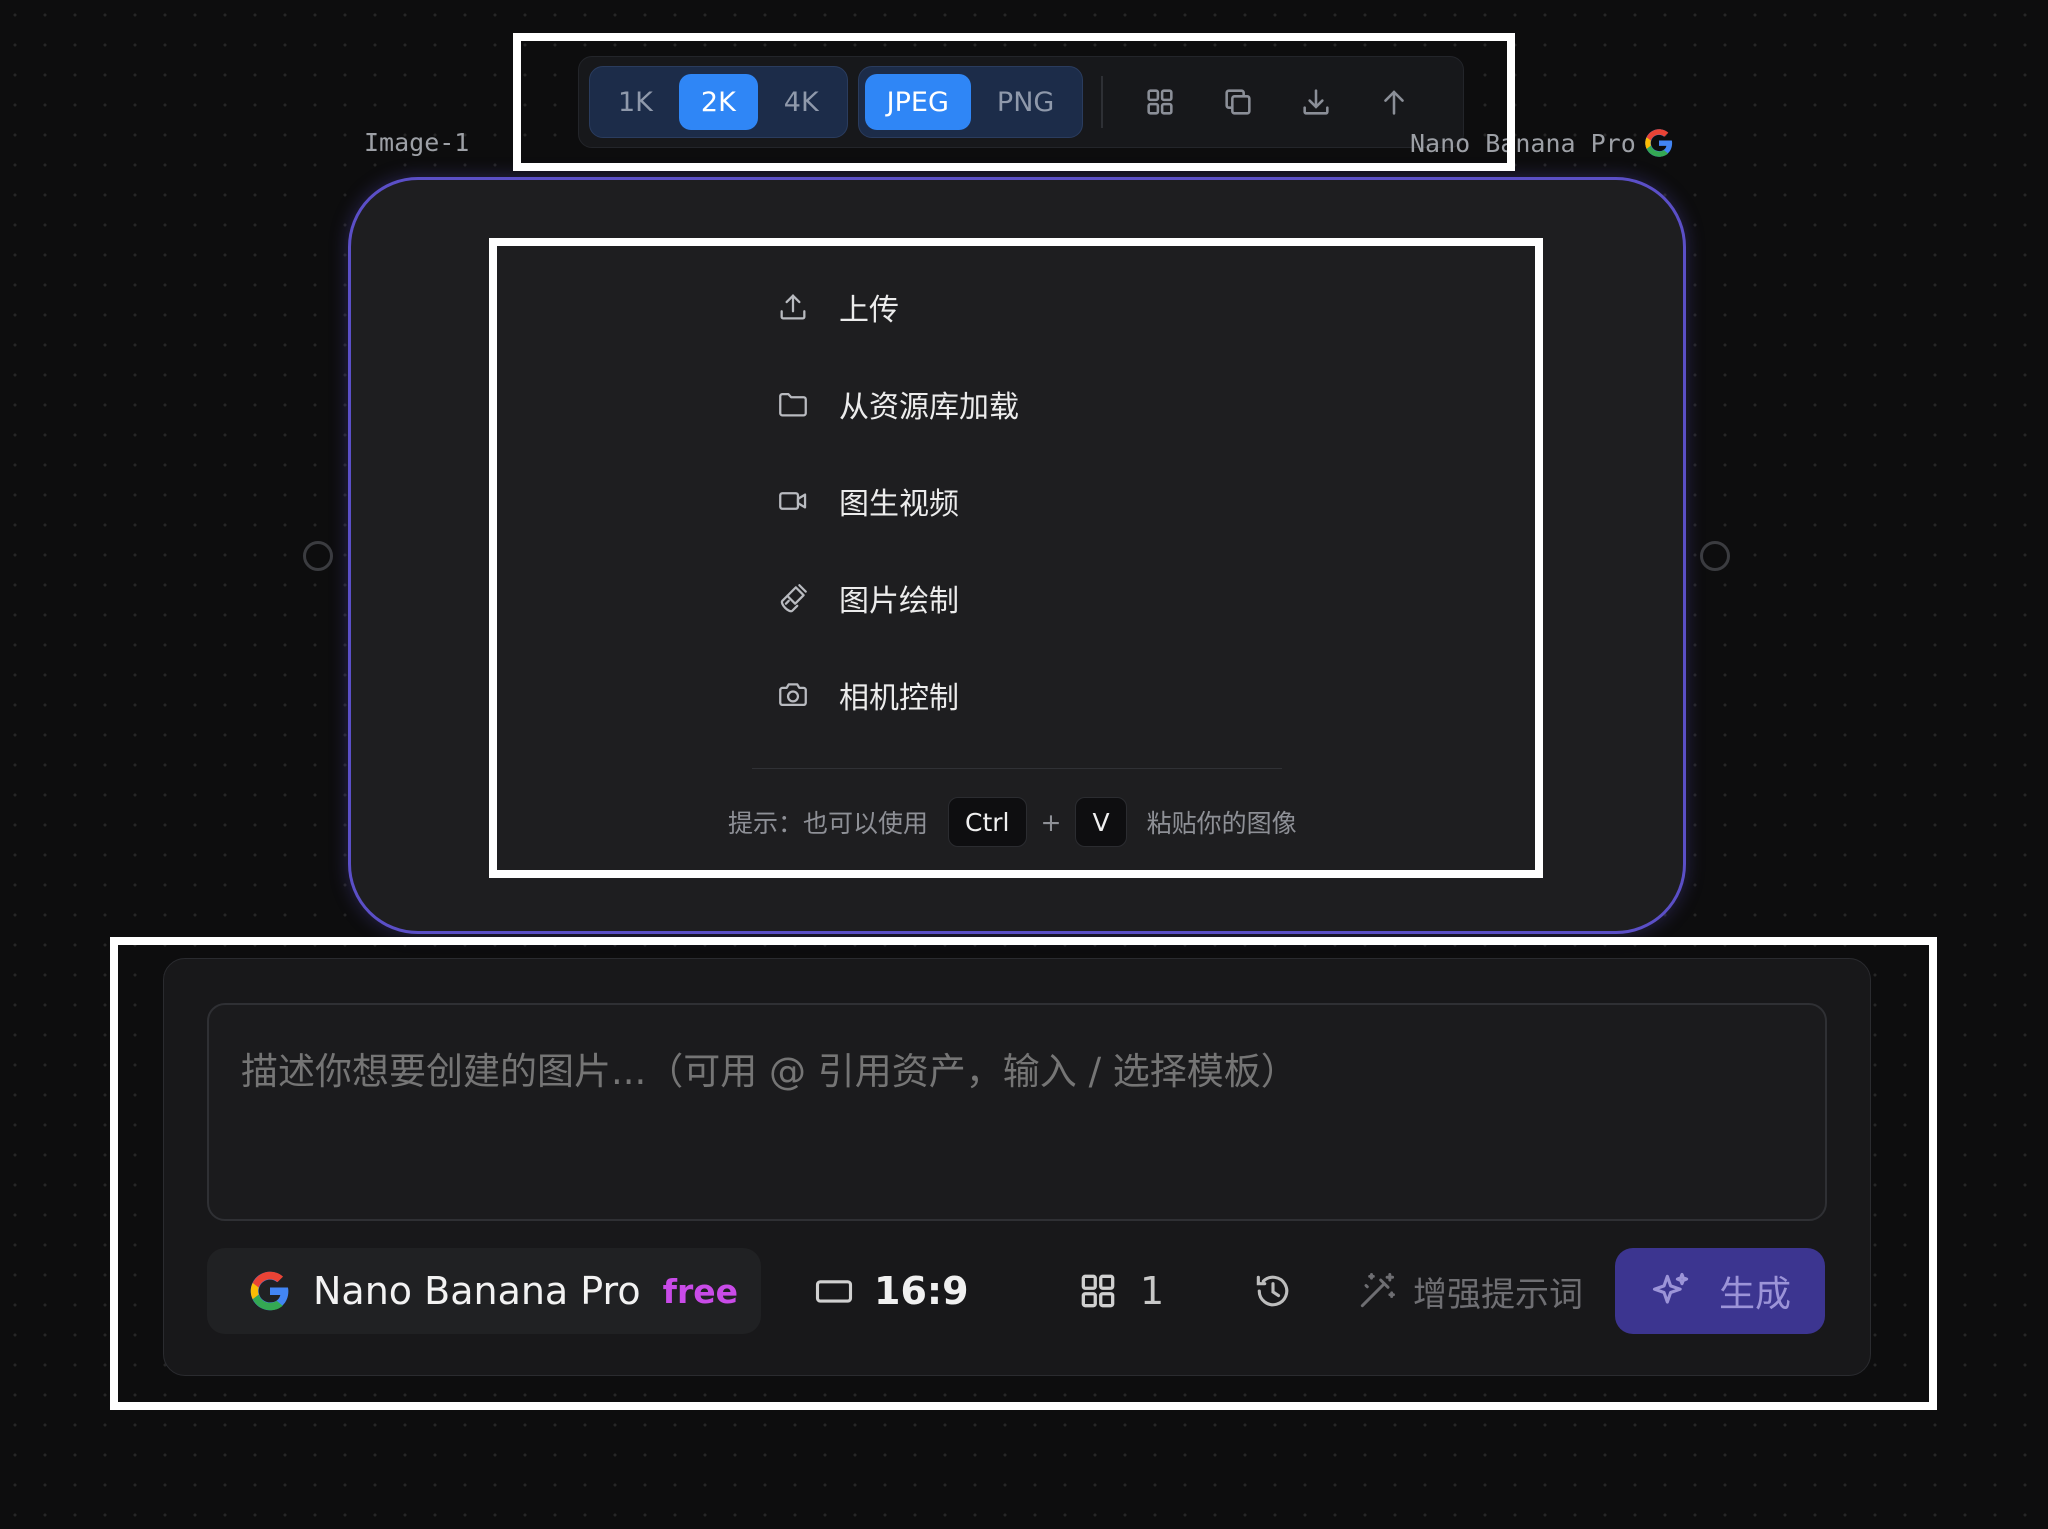  I want to click on highlight-box-toolbar, so click(1014, 102).